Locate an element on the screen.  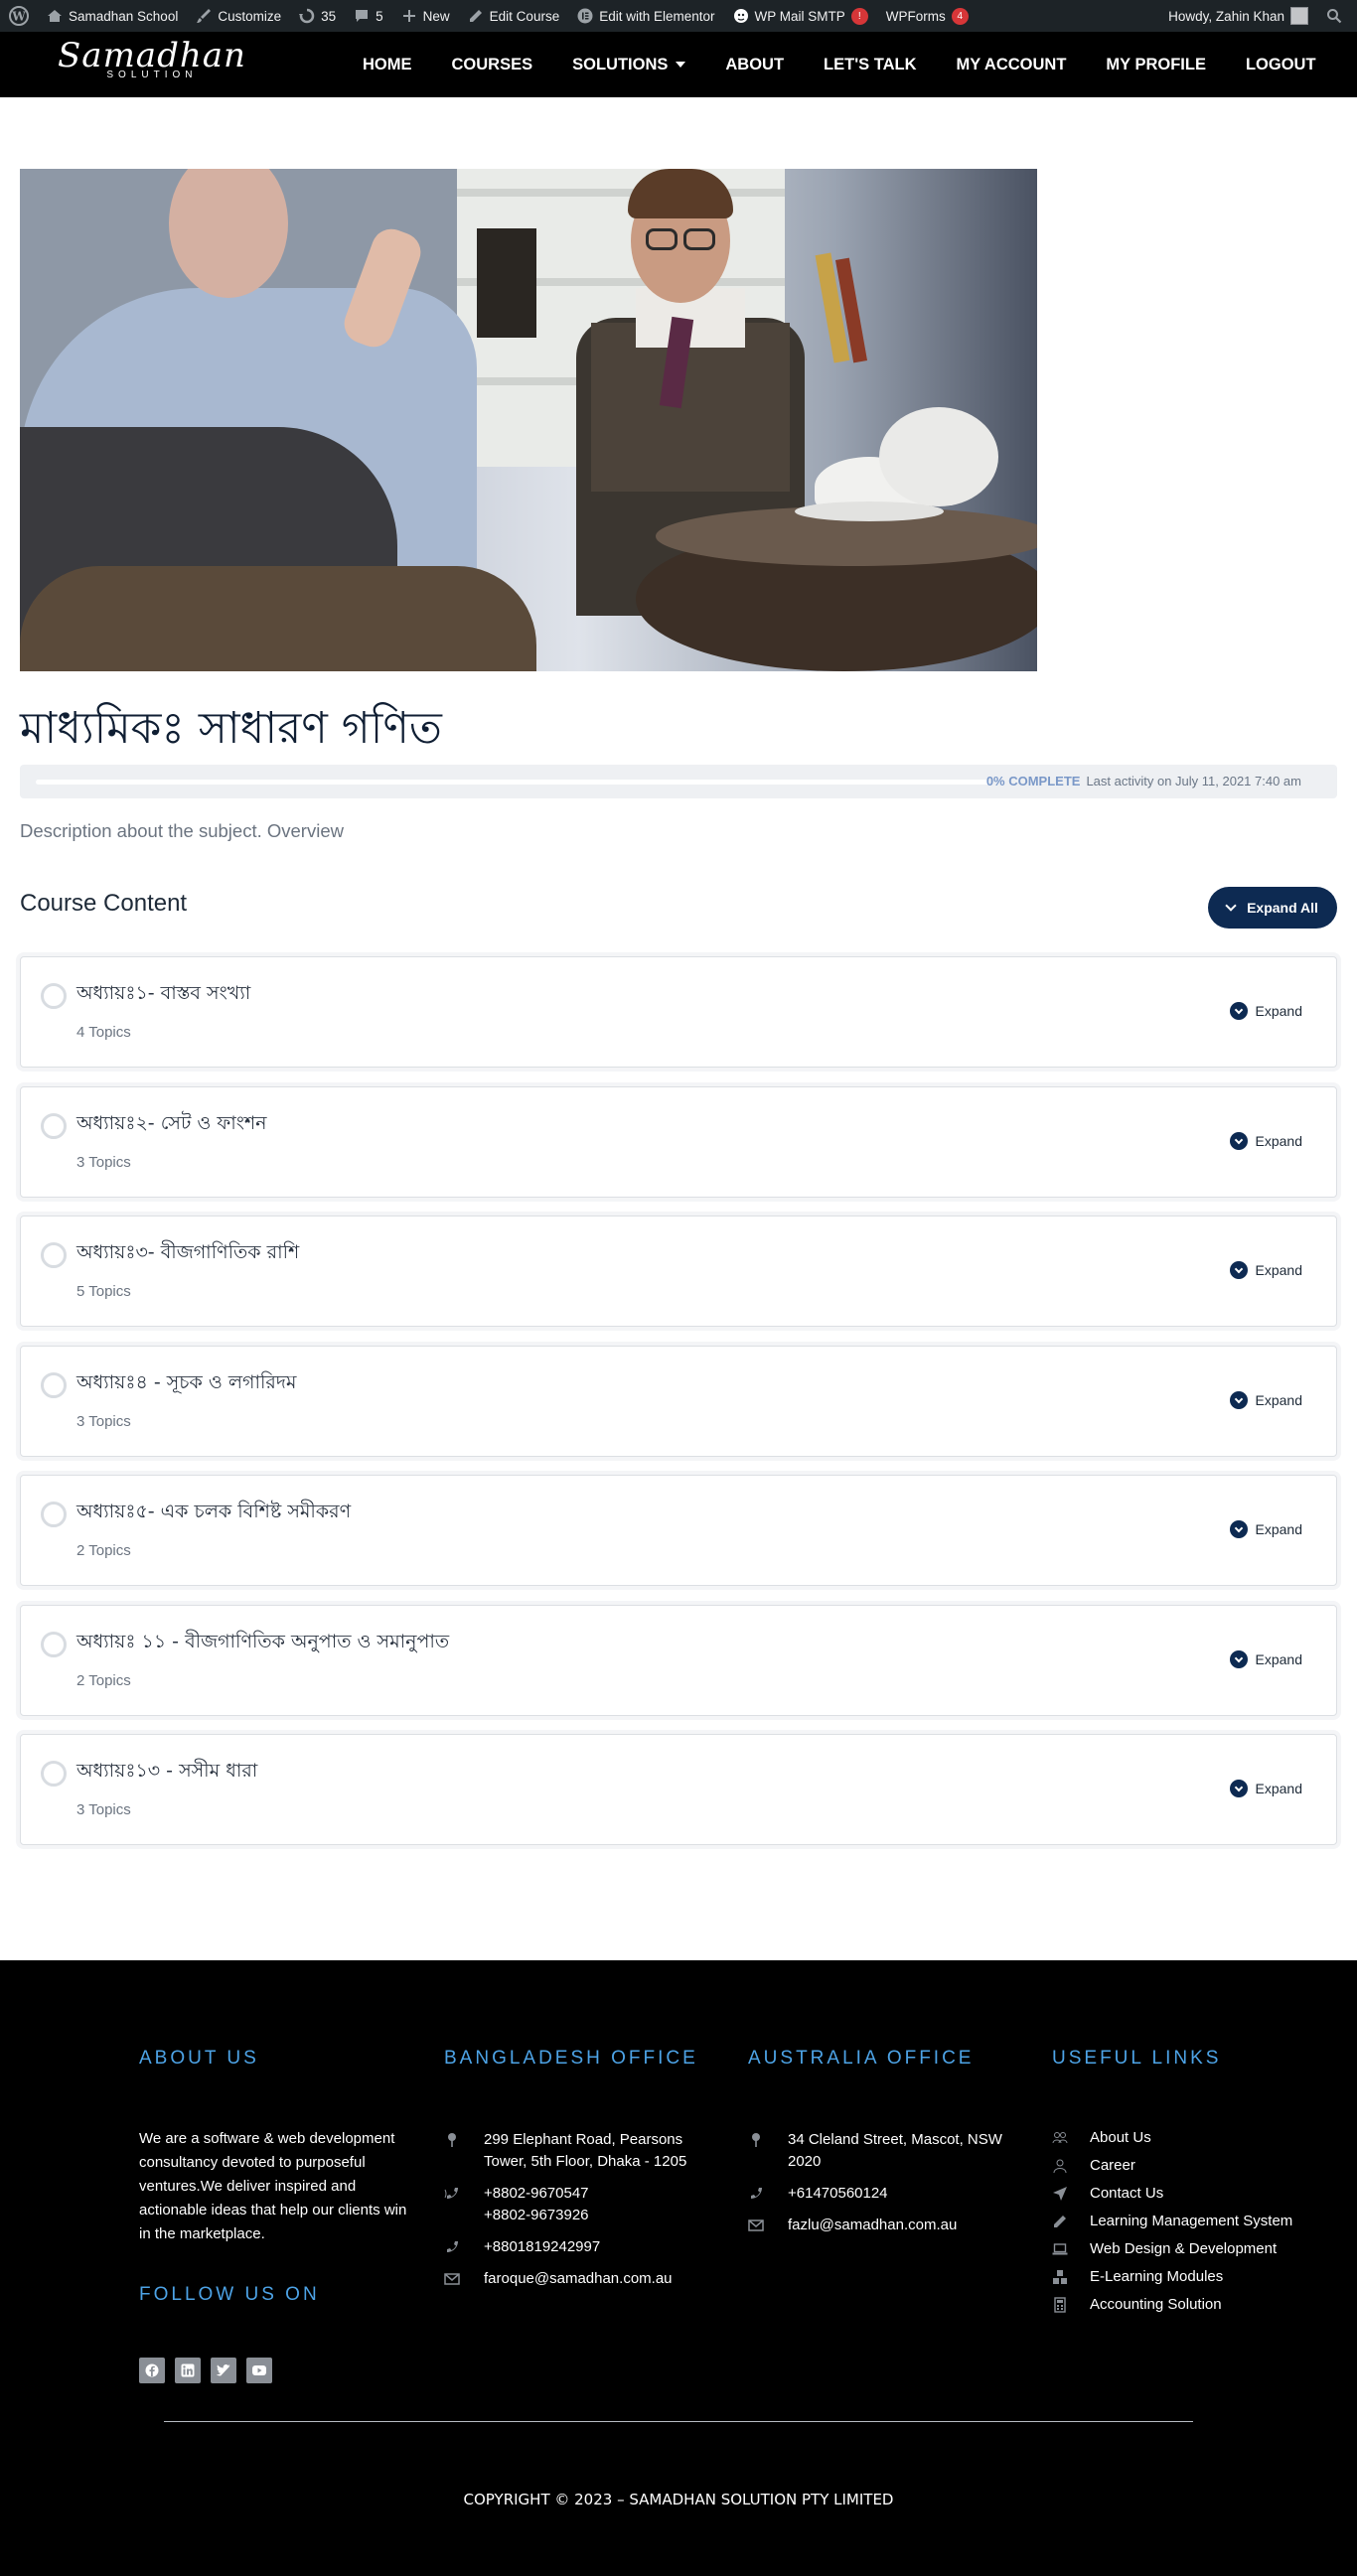
nav-courses: COURSES is located at coordinates (493, 65).